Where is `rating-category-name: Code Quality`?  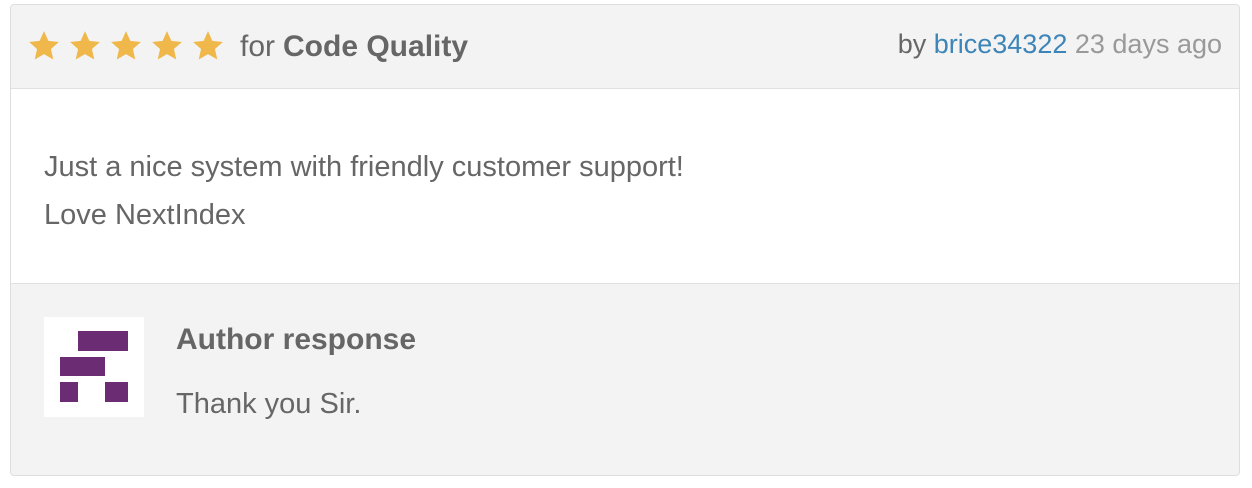
rating-category-name: Code Quality is located at coordinates (376, 46).